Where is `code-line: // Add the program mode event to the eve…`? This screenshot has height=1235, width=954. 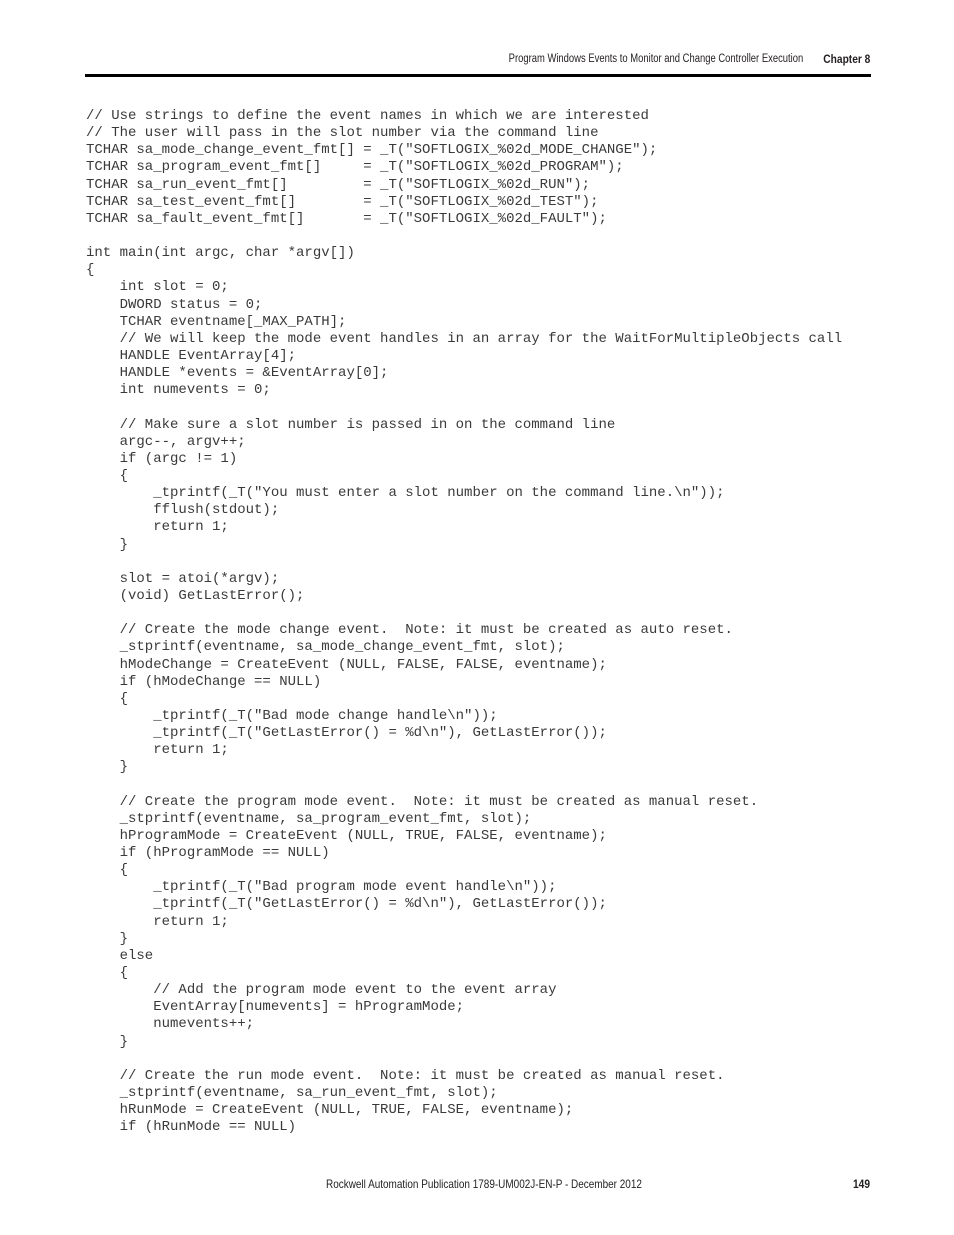
code-line: // Add the program mode event to the eve… is located at coordinates (321, 990).